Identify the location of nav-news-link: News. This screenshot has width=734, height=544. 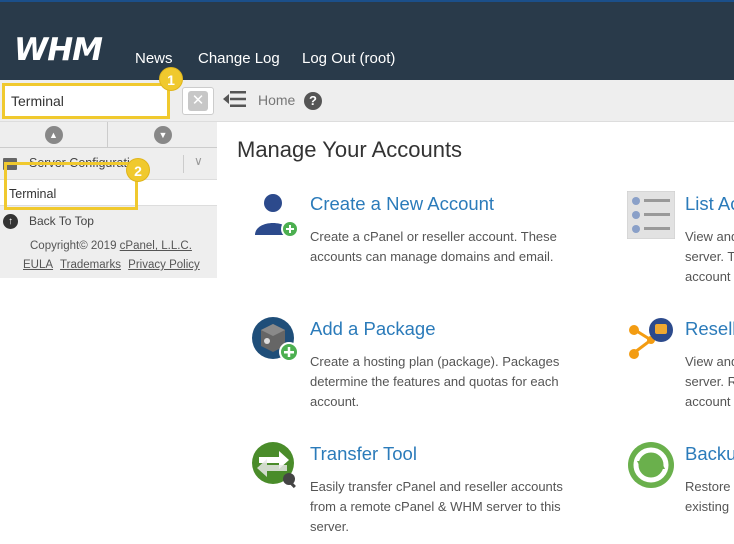
(154, 58).